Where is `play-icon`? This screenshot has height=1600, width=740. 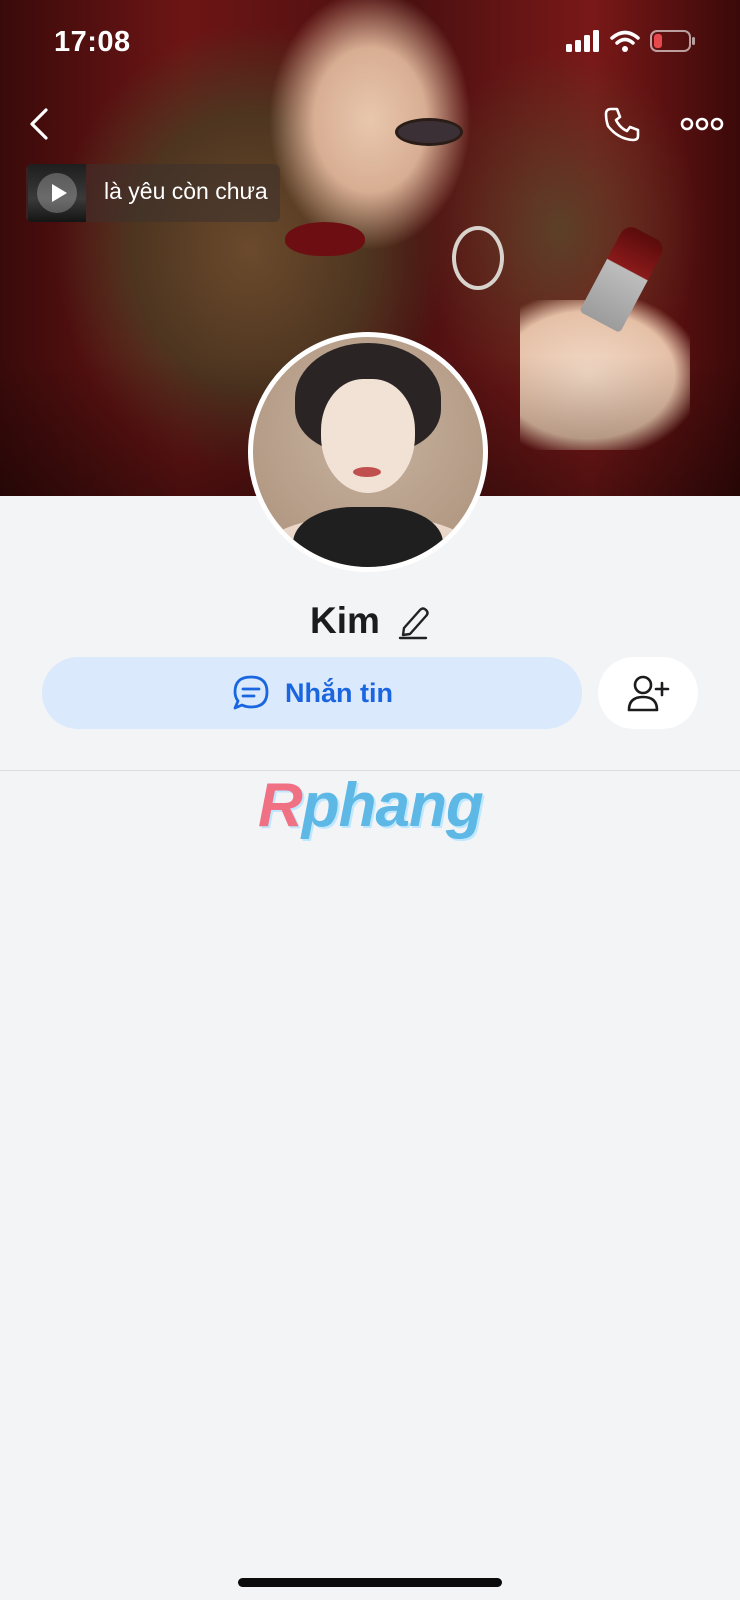 play-icon is located at coordinates (57, 193).